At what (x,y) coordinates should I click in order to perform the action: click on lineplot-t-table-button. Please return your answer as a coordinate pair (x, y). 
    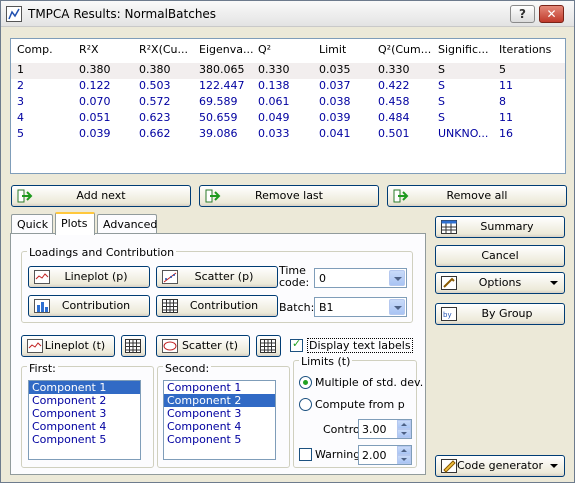
    Looking at the image, I should click on (133, 346).